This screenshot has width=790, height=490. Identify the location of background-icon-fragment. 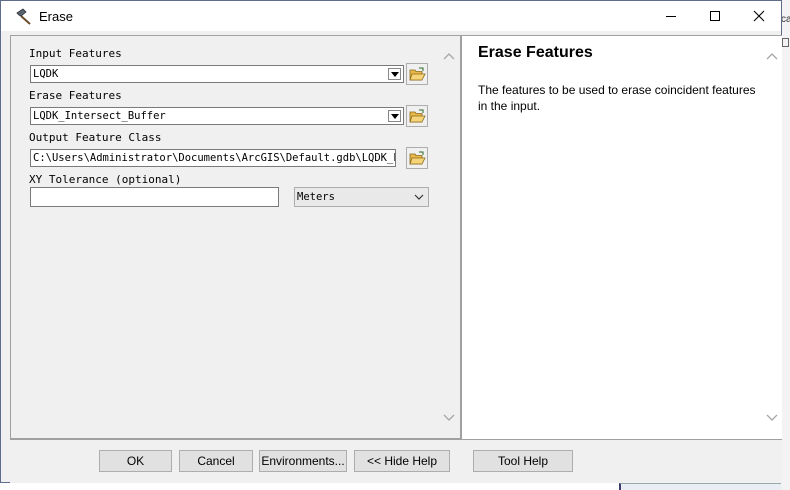
(785, 42).